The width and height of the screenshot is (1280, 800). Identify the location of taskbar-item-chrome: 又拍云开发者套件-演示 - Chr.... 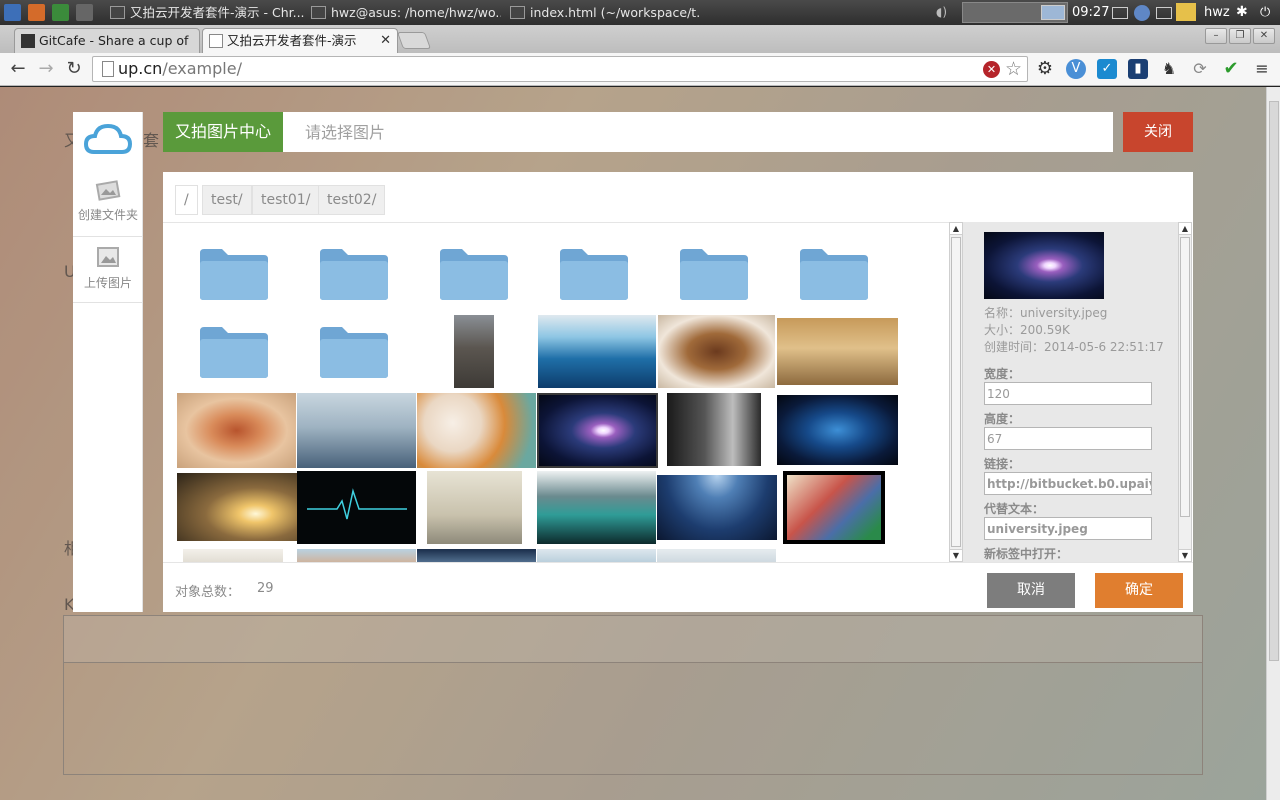
(207, 12).